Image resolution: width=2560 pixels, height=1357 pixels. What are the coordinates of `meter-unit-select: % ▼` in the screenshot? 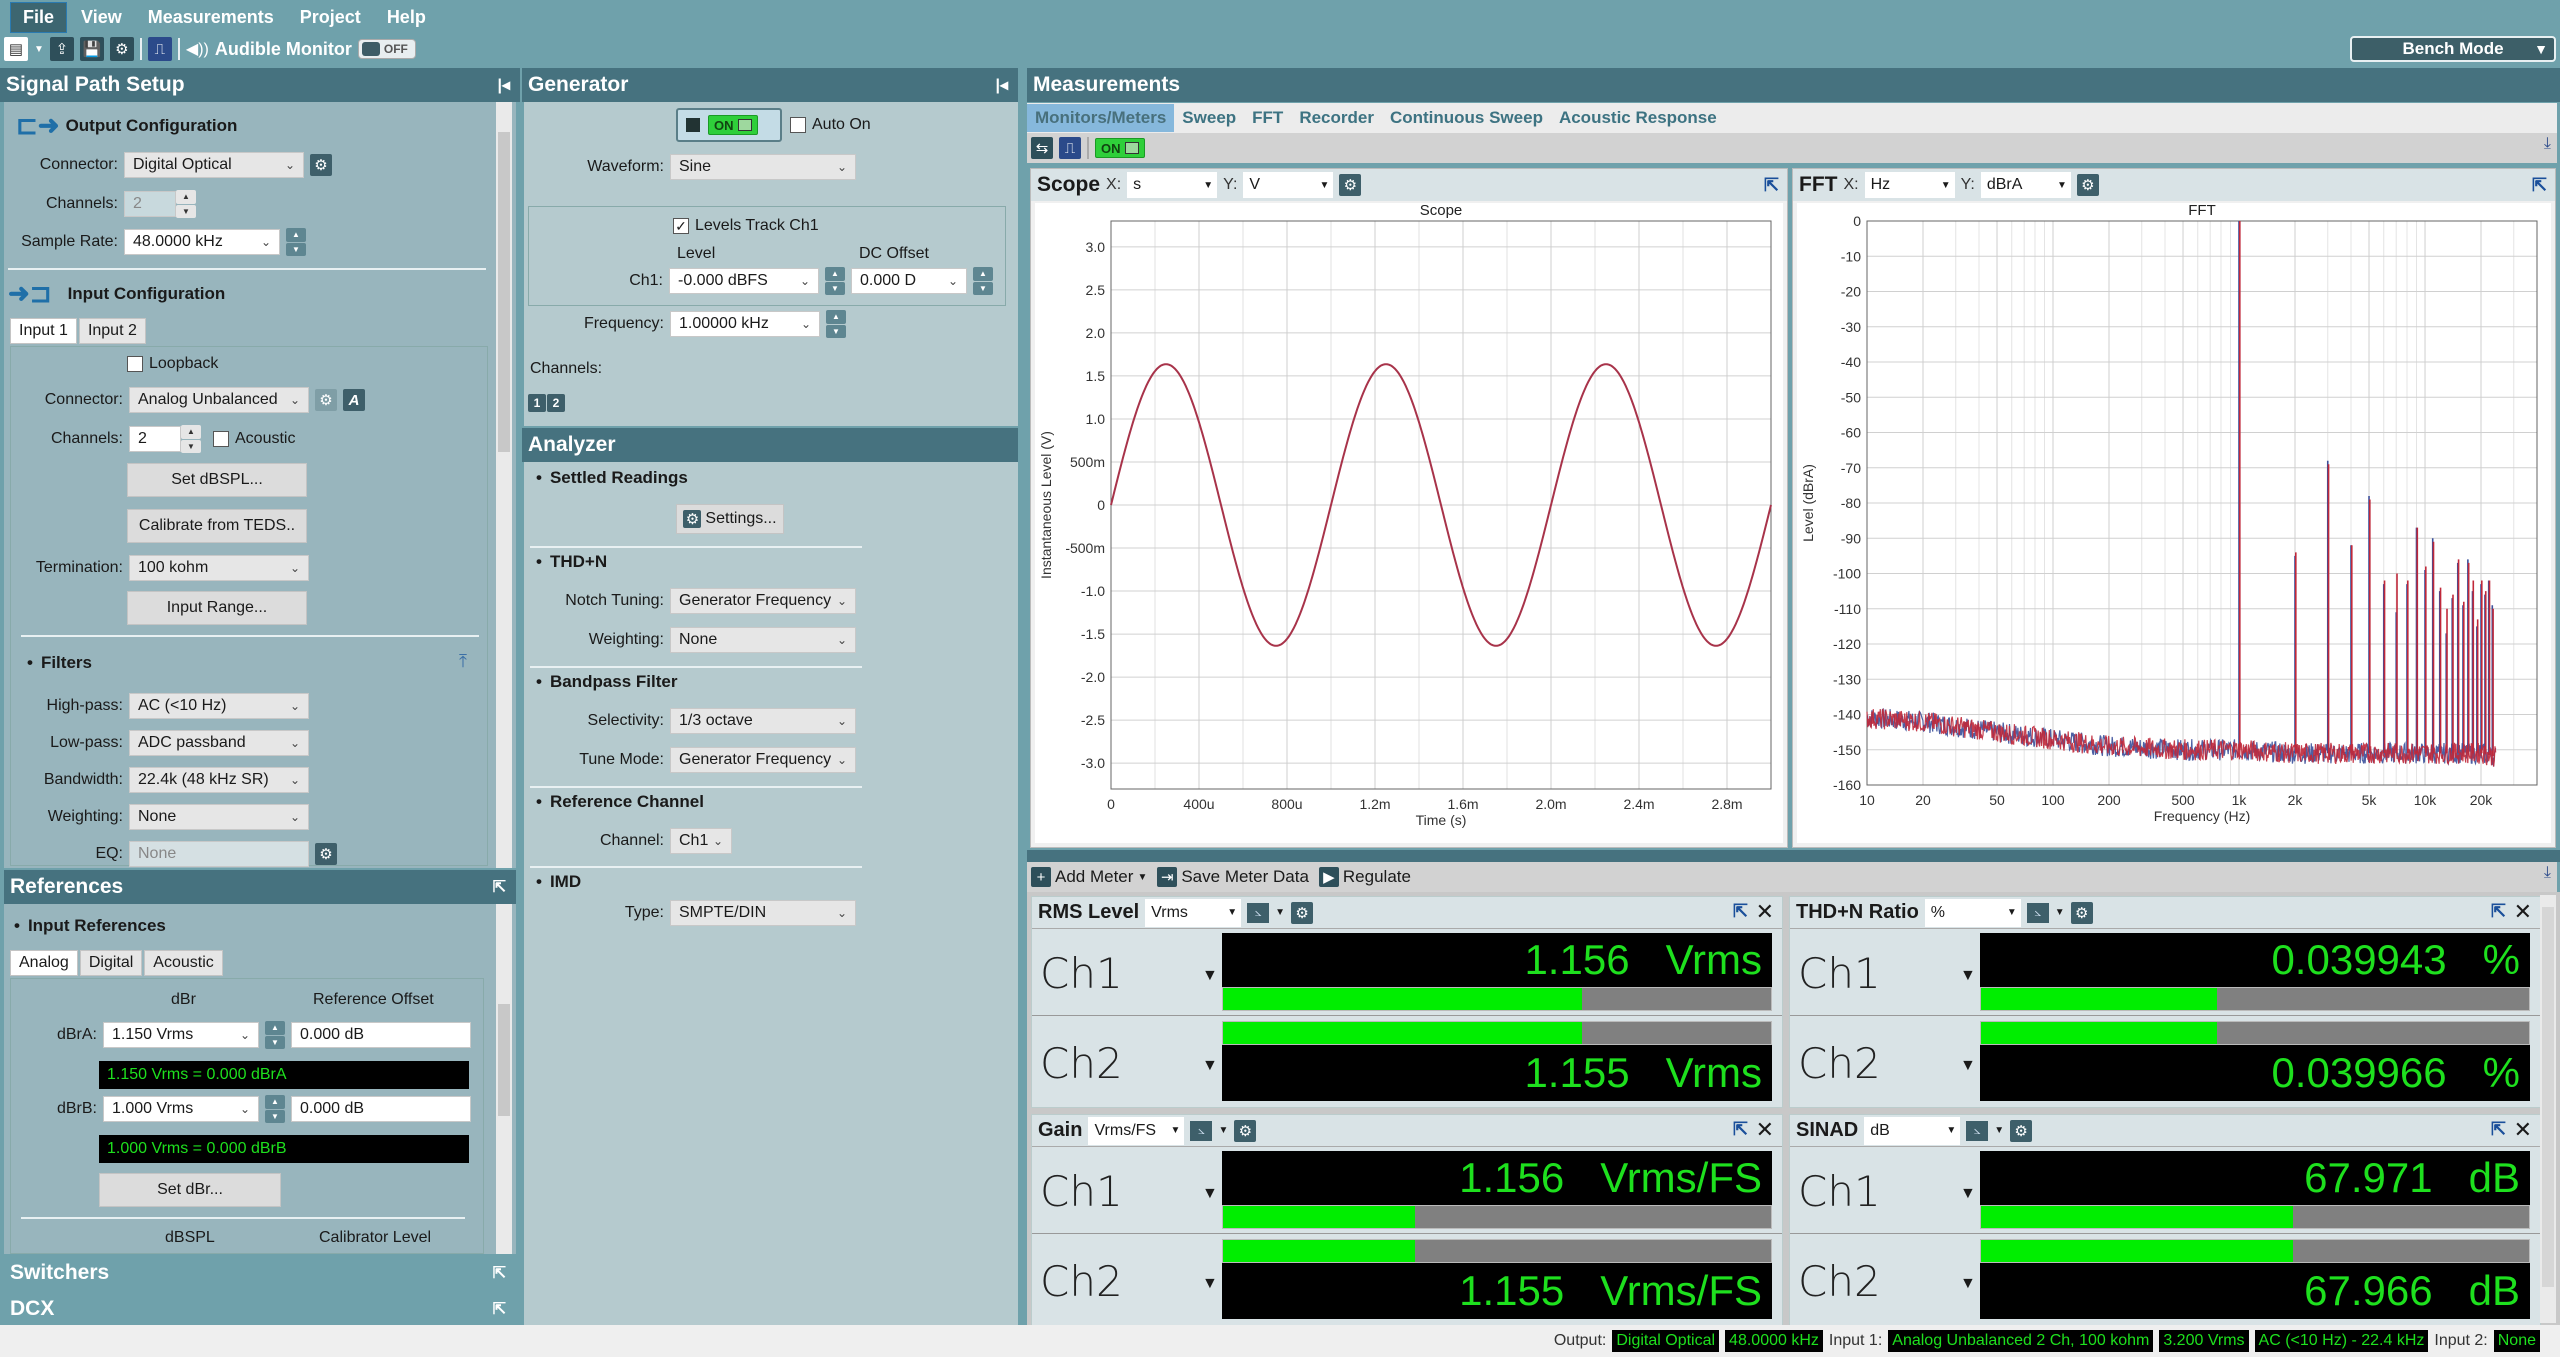 It's located at (1972, 912).